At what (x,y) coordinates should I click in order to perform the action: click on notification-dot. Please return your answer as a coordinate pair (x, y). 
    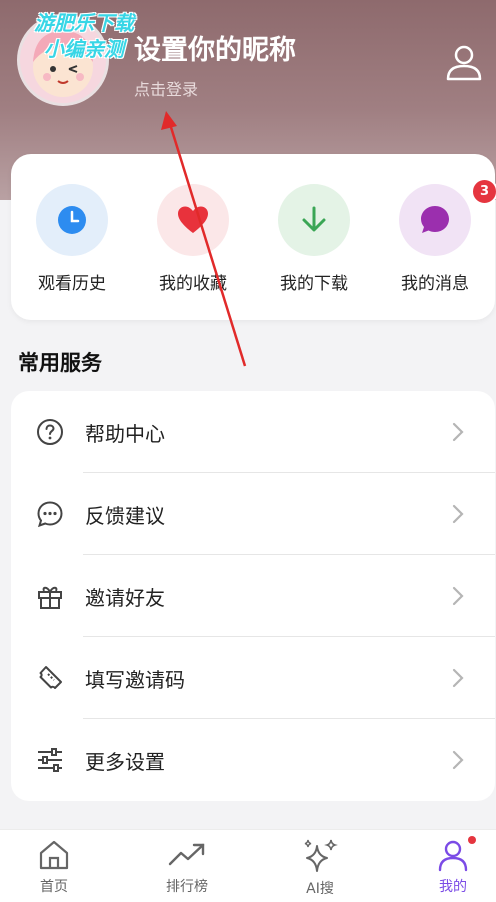
    Looking at the image, I should click on (472, 840).